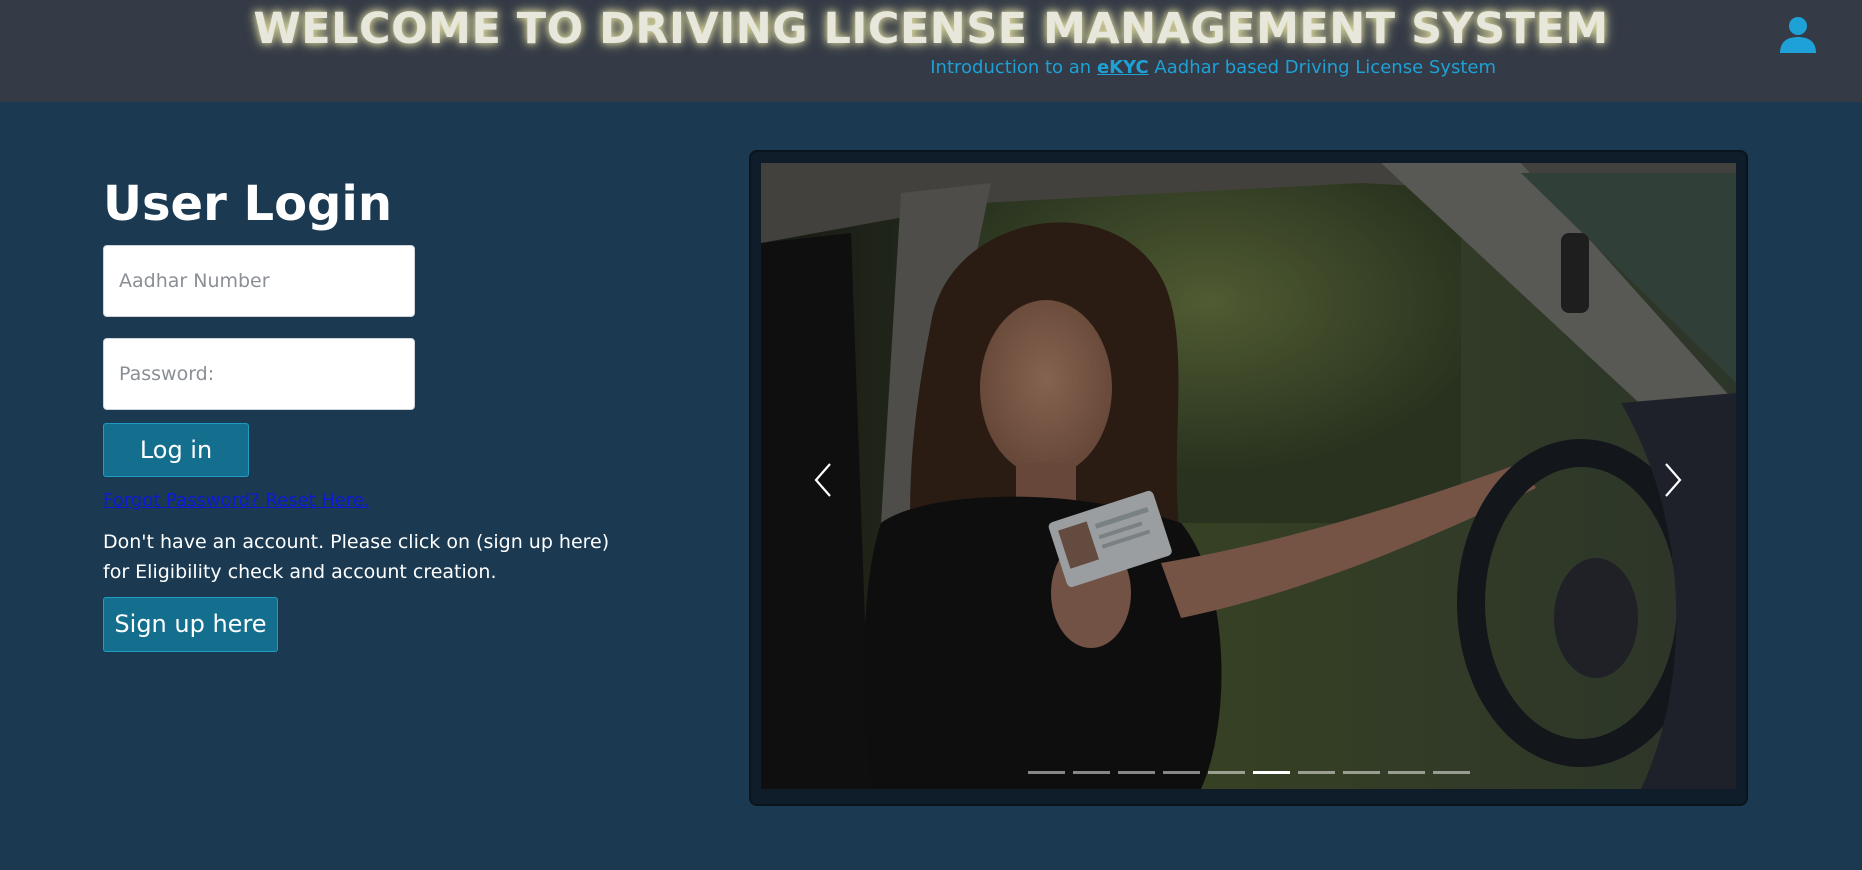  What do you see at coordinates (259, 281) in the screenshot?
I see `aadhar-number-input` at bounding box center [259, 281].